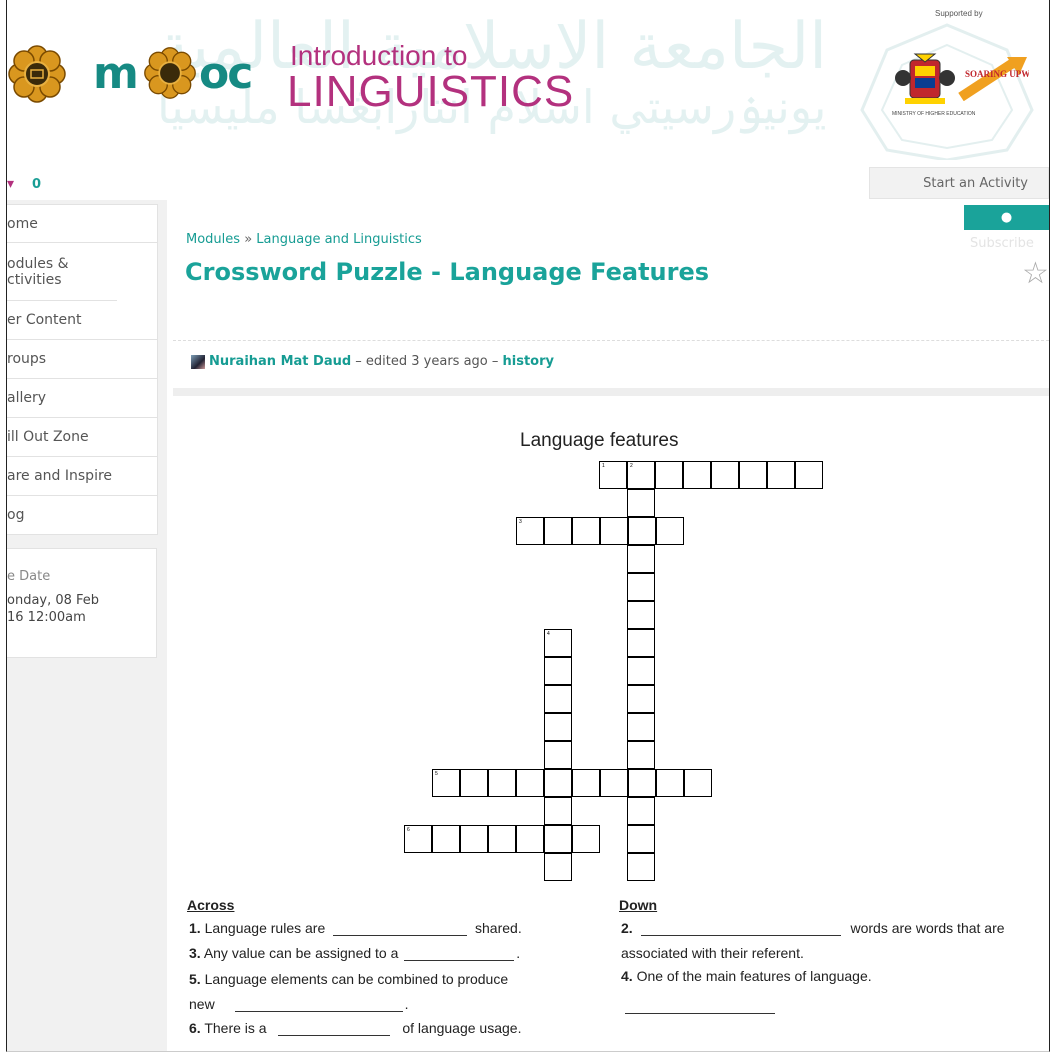 The width and height of the screenshot is (1050, 1052). What do you see at coordinates (408, 830) in the screenshot?
I see `cell-number: 6` at bounding box center [408, 830].